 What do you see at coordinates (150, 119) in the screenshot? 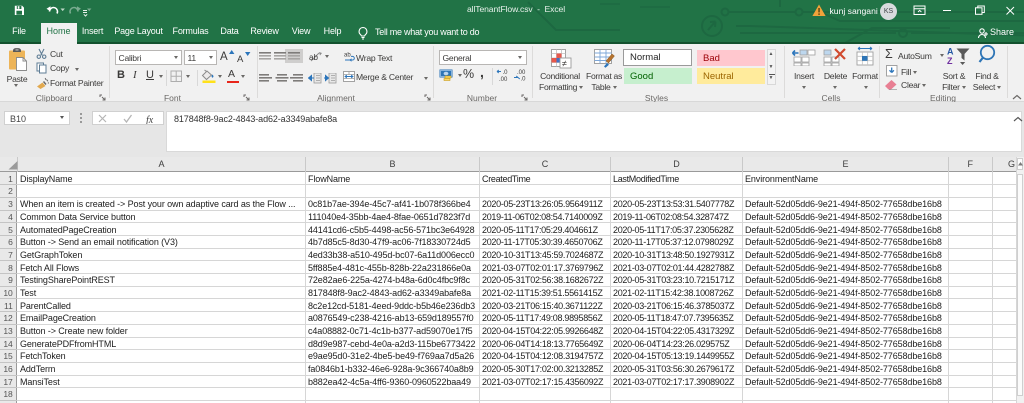
I see `svg-text: fx` at bounding box center [150, 119].